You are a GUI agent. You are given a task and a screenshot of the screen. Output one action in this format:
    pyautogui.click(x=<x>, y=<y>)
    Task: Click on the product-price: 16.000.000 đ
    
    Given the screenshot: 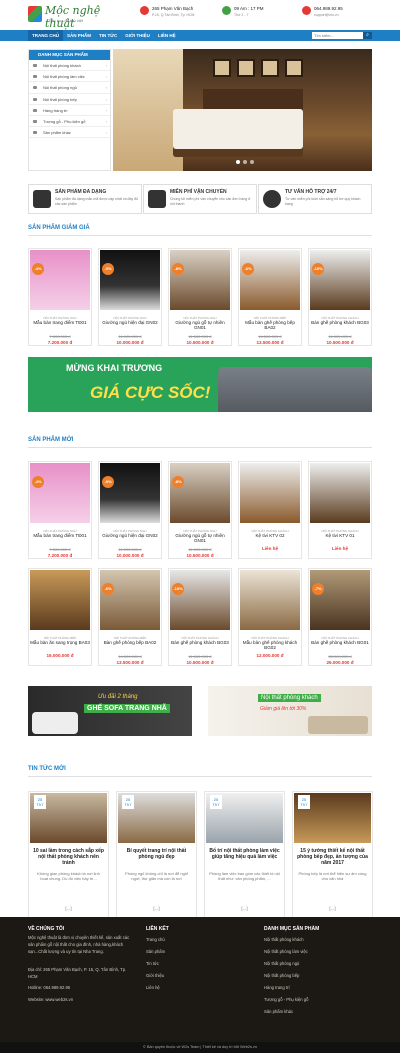 What is the action you would take?
    pyautogui.click(x=60, y=655)
    